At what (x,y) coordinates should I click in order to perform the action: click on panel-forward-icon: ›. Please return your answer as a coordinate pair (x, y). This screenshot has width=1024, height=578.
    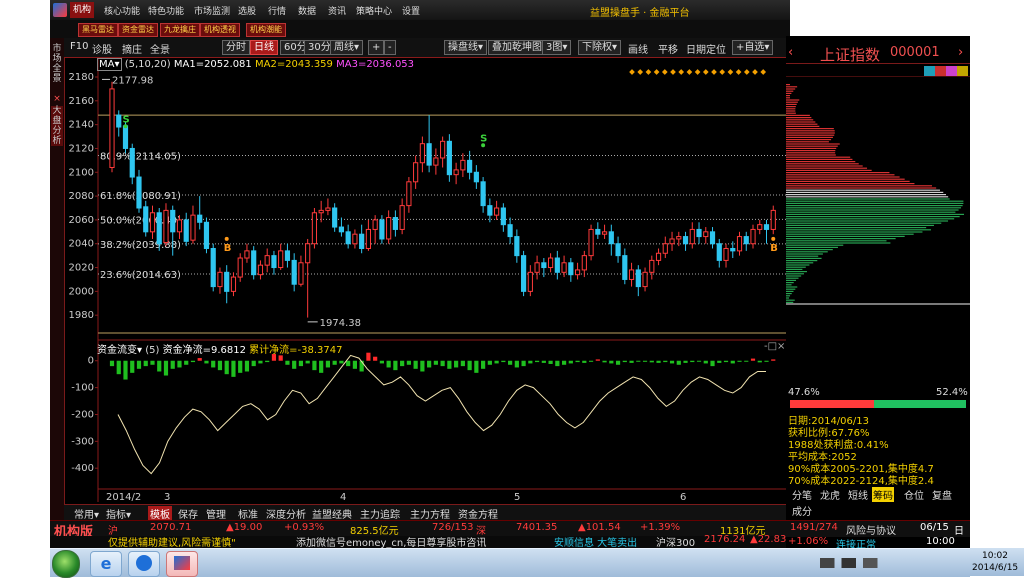
    Looking at the image, I should click on (960, 52).